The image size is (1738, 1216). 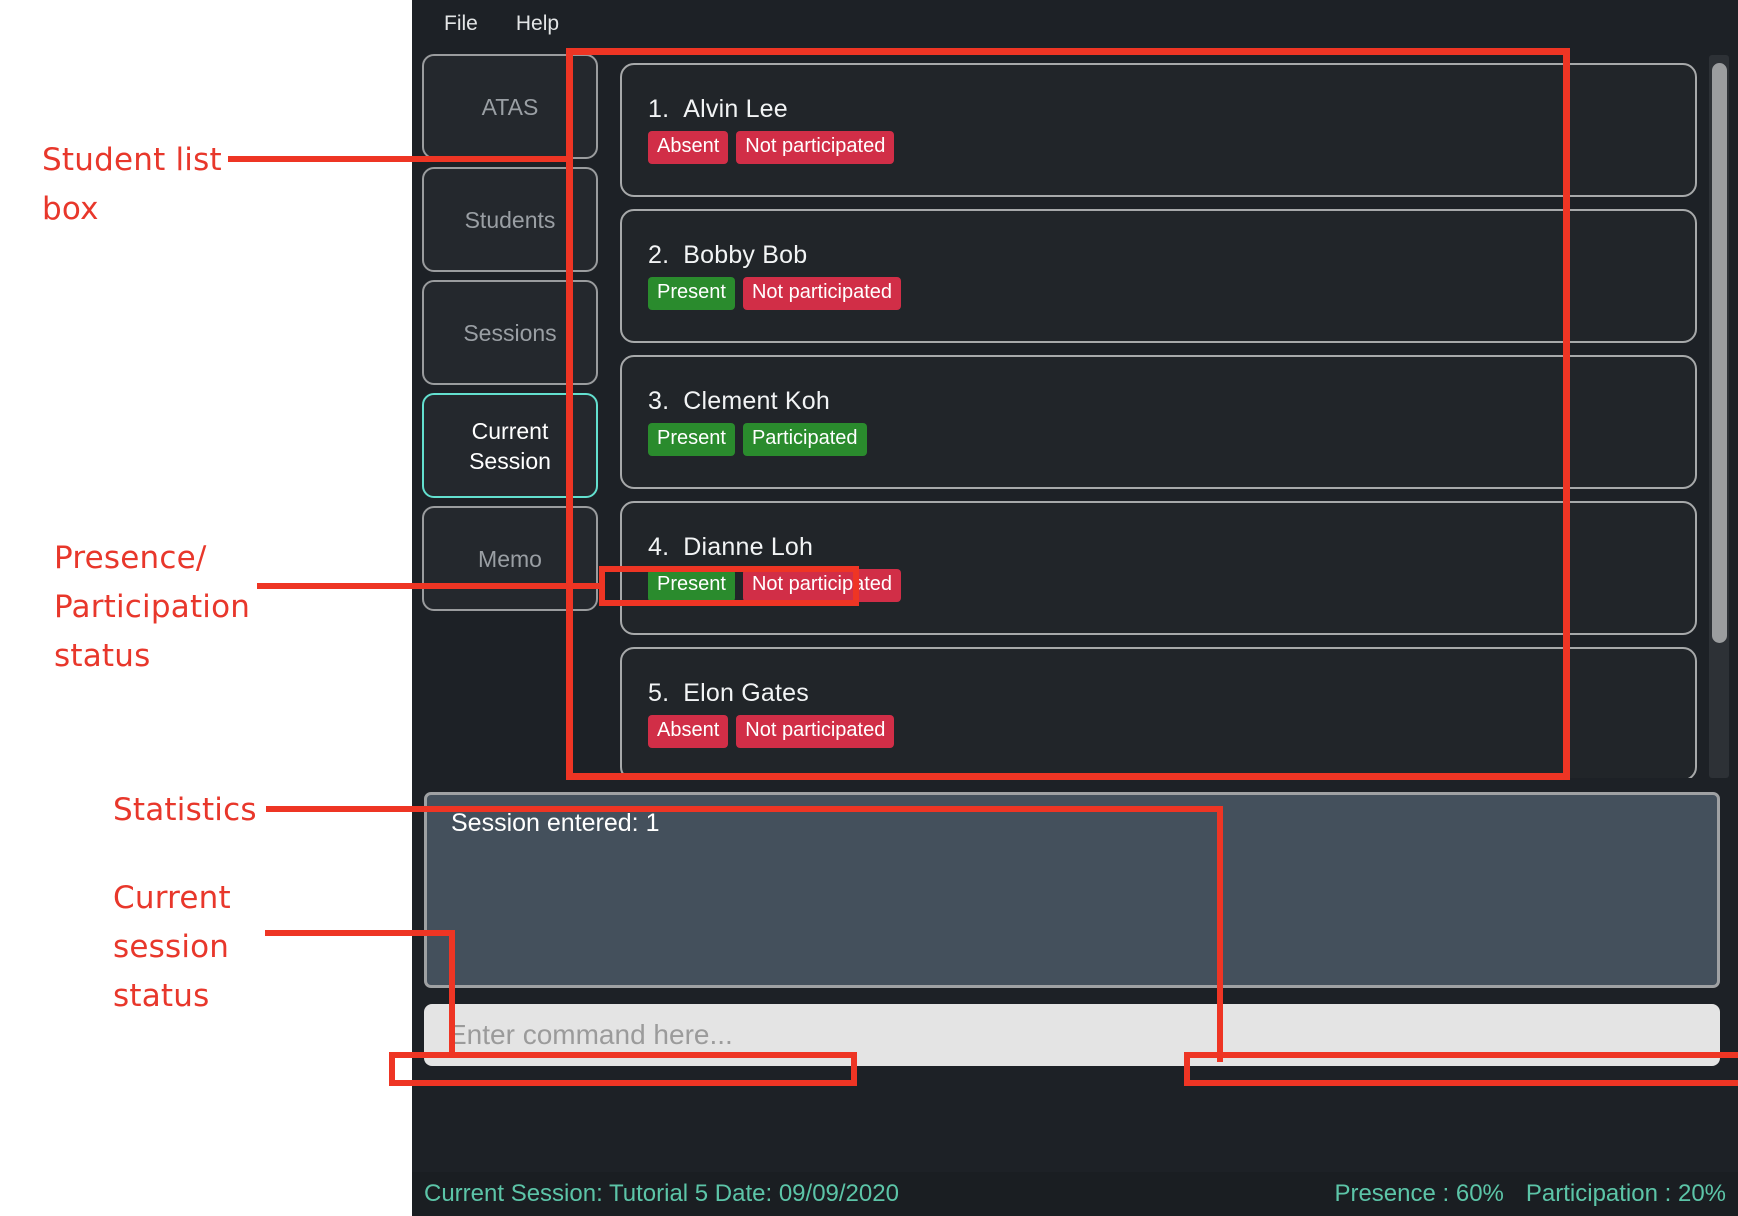 I want to click on student-index: 3., so click(x=659, y=401).